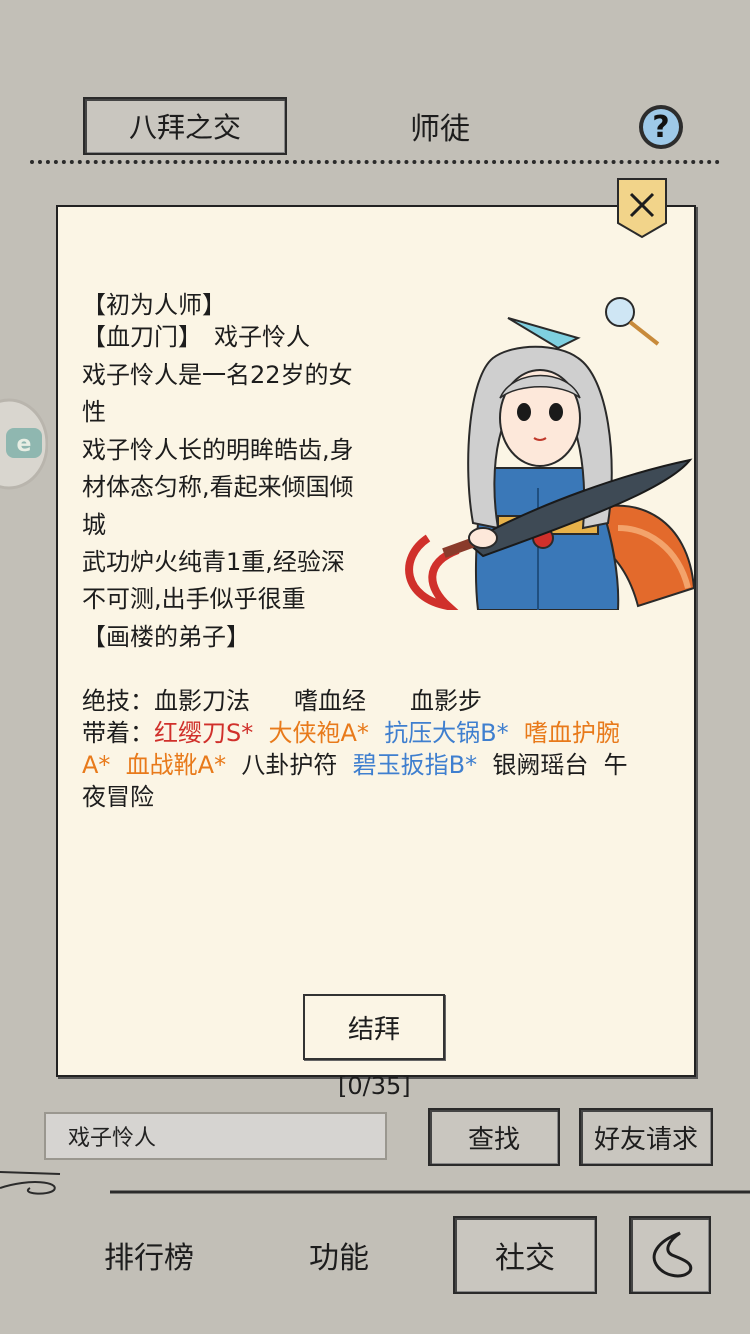 This screenshot has width=750, height=1334. What do you see at coordinates (373, 1029) in the screenshot?
I see `sworn-bind-label: 结拜` at bounding box center [373, 1029].